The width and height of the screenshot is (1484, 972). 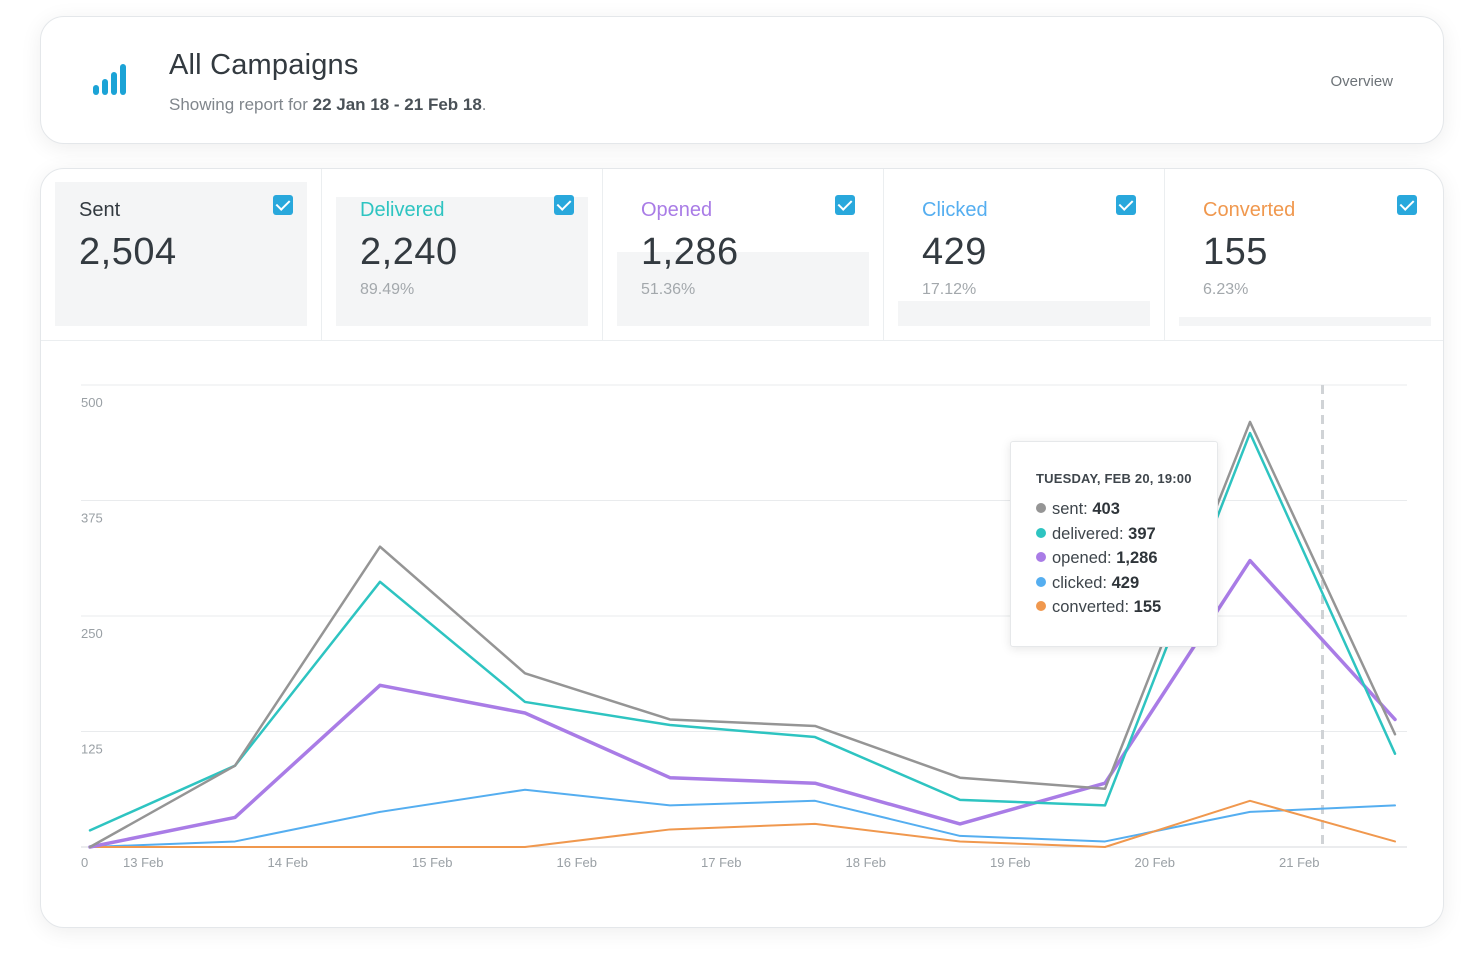 I want to click on tooltip-row-converted: converted: 155, so click(x=1098, y=607).